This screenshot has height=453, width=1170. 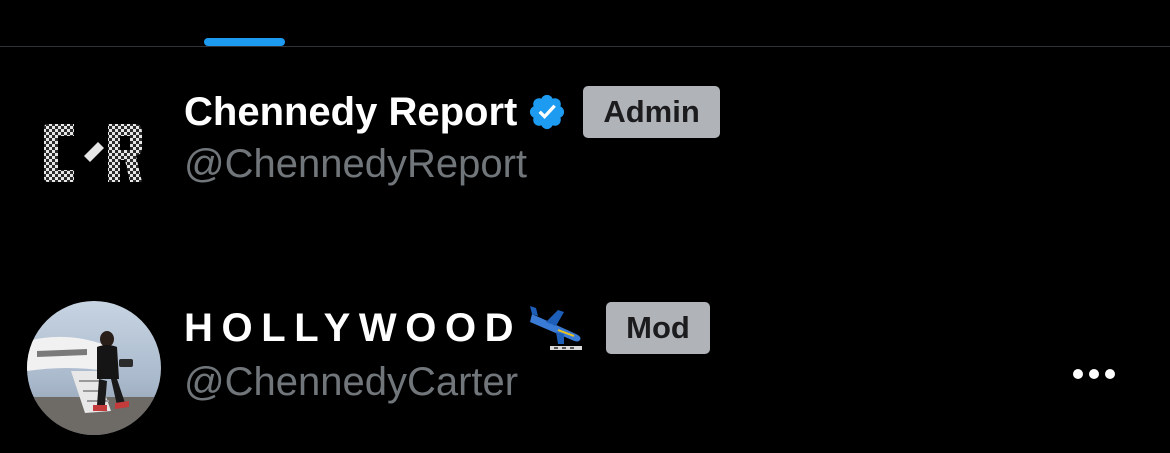 What do you see at coordinates (651, 112) in the screenshot?
I see `role-badge-admin: Admin` at bounding box center [651, 112].